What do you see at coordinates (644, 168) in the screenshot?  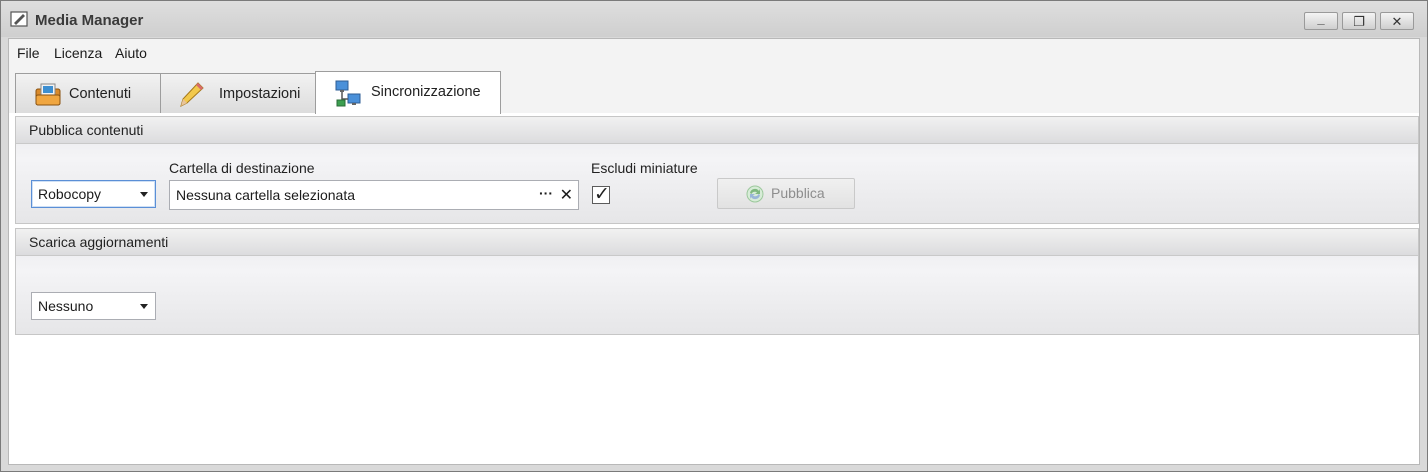 I see `exclude-thumbnails-label: Escludi miniature` at bounding box center [644, 168].